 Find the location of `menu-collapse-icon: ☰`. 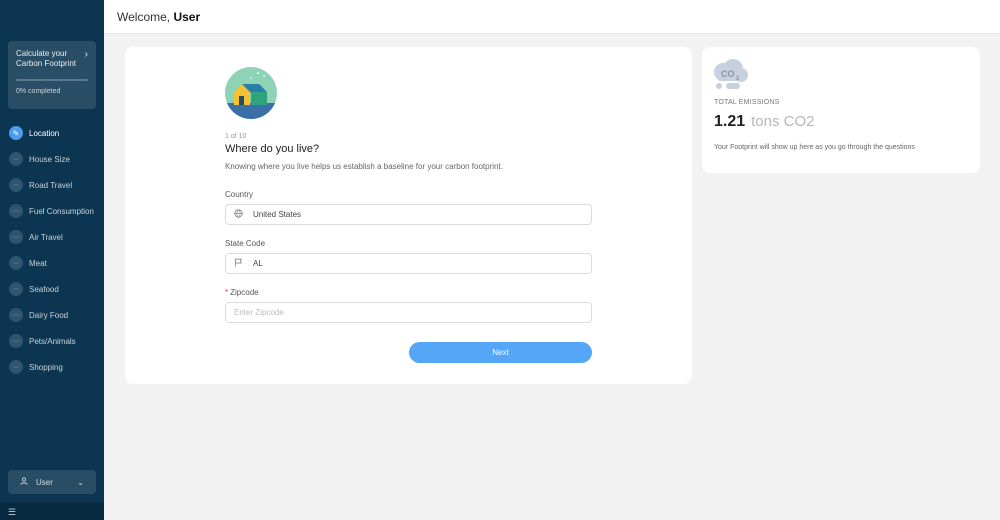

menu-collapse-icon: ☰ is located at coordinates (12, 512).